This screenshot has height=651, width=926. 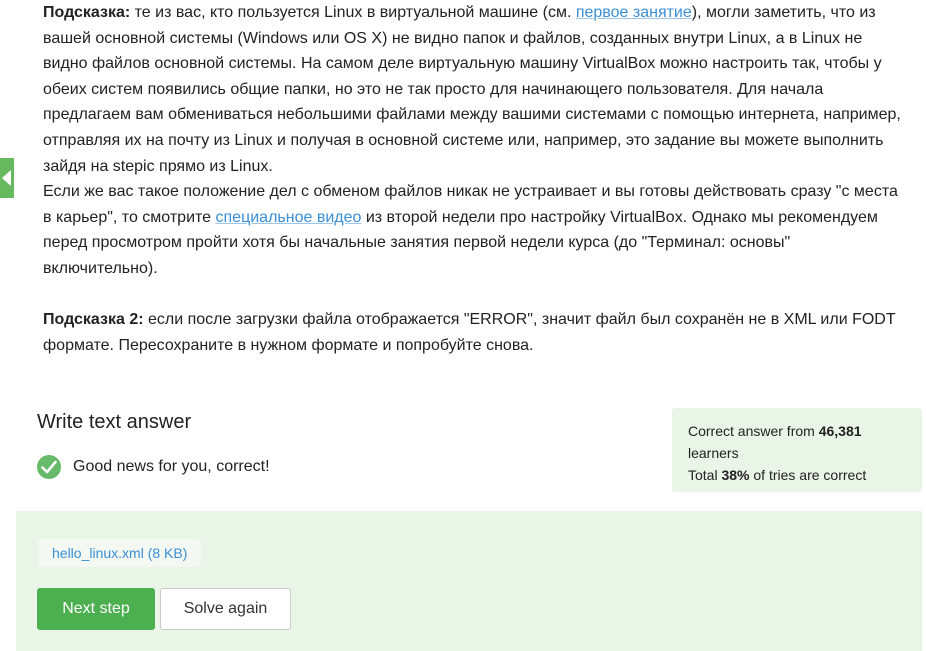 I want to click on stats-text: Total, so click(x=705, y=475).